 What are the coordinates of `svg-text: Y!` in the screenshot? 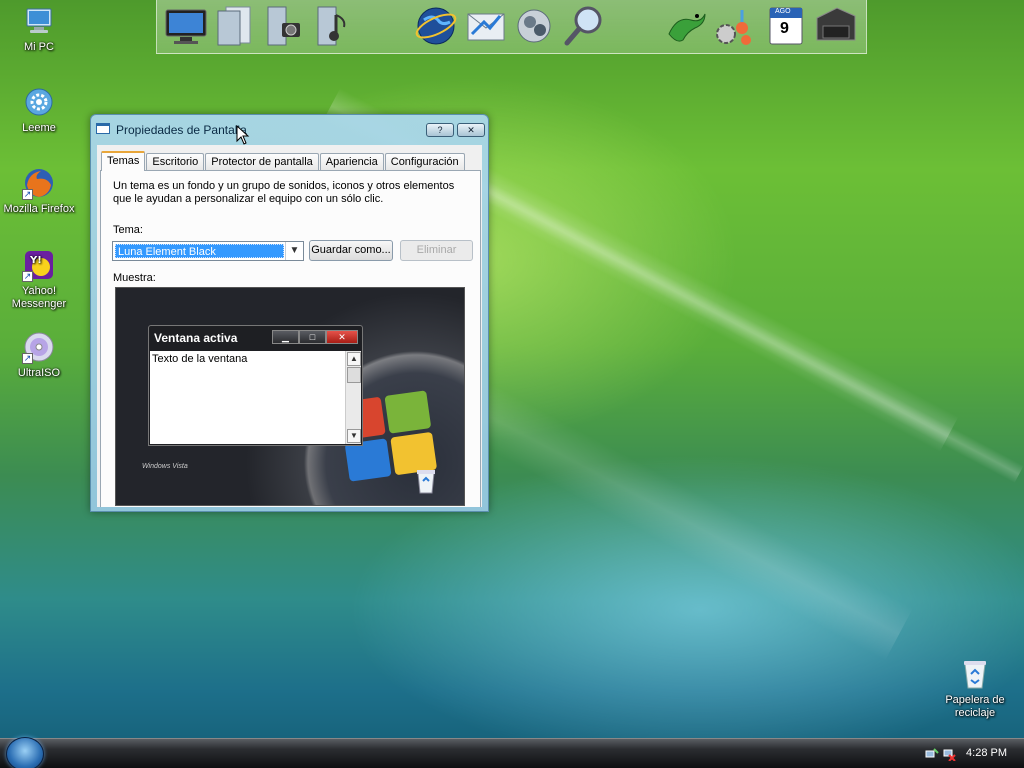 It's located at (35, 260).